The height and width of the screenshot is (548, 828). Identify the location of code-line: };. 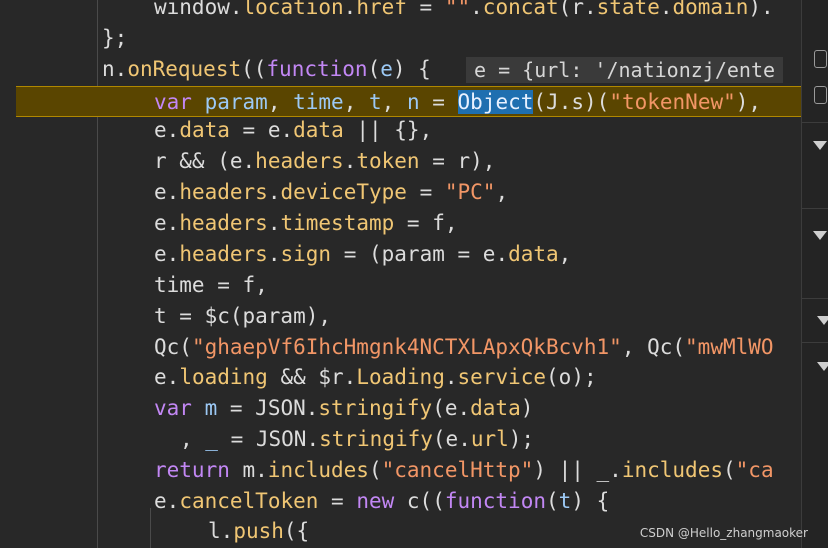
(400, 38).